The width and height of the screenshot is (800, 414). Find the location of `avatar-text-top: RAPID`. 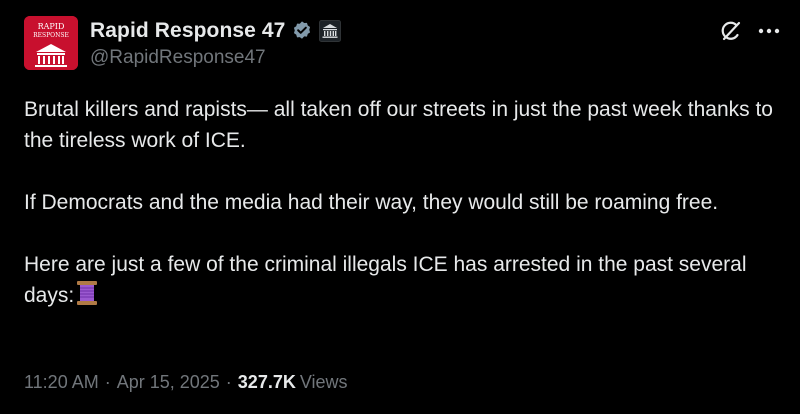

avatar-text-top: RAPID is located at coordinates (51, 26).